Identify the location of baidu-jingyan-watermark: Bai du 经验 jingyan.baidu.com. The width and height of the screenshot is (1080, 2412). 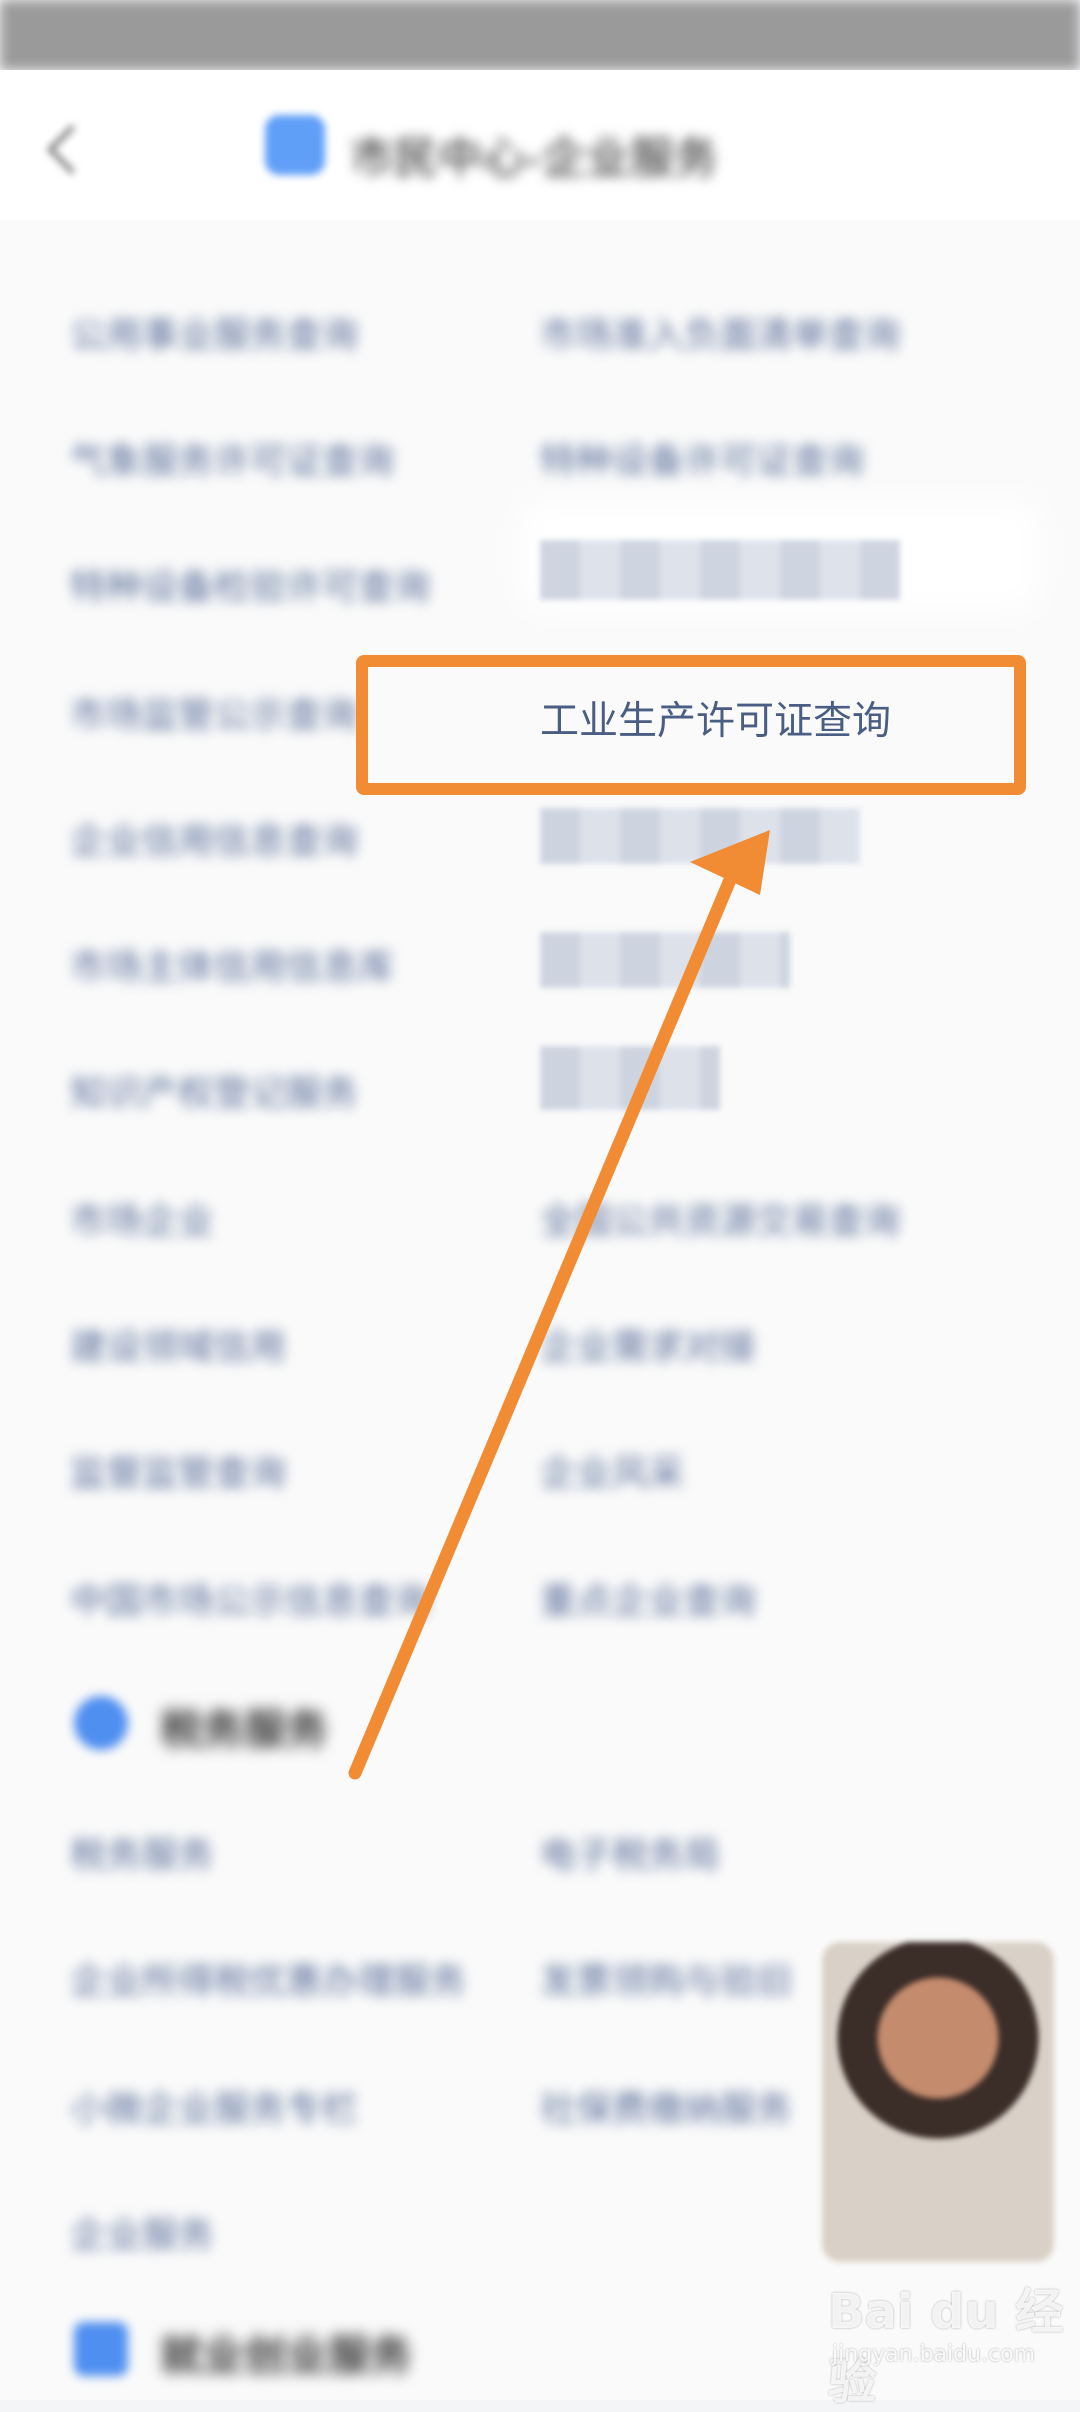
(948, 2341).